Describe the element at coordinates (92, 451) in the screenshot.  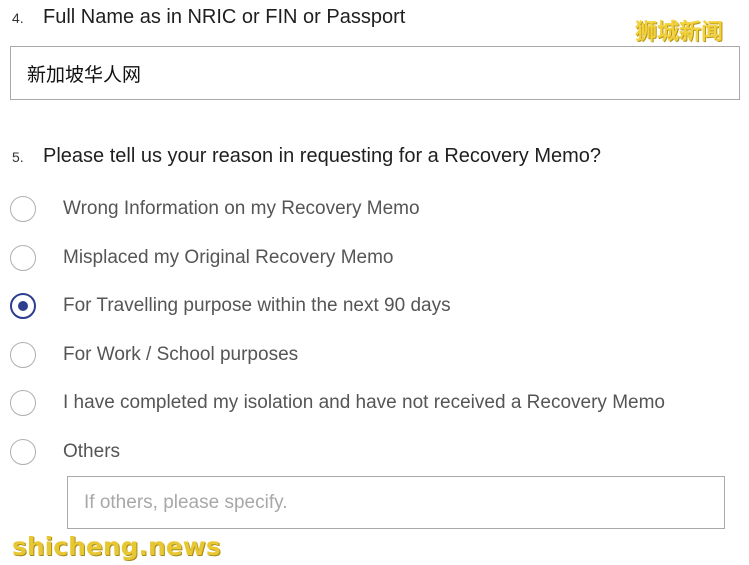
I see `option-label: Others` at that location.